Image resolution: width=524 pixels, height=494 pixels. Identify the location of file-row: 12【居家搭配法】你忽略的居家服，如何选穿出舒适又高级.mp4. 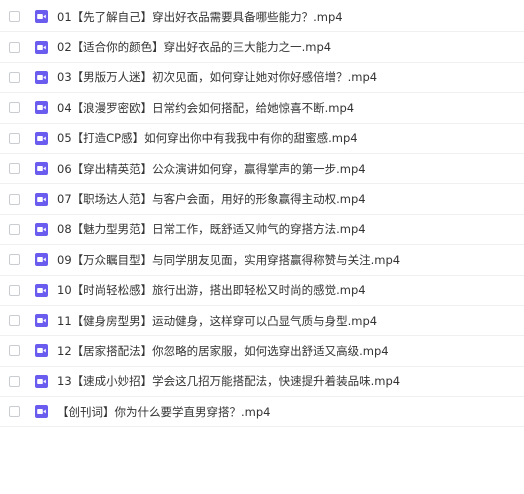
(262, 351).